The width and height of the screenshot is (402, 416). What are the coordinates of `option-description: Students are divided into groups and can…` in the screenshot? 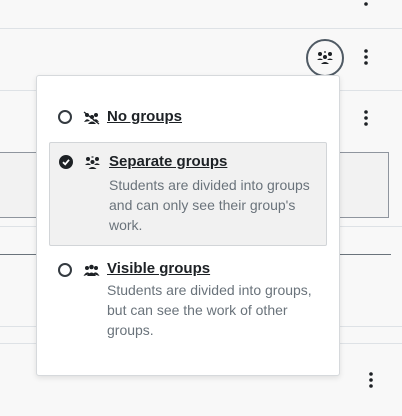 It's located at (209, 205).